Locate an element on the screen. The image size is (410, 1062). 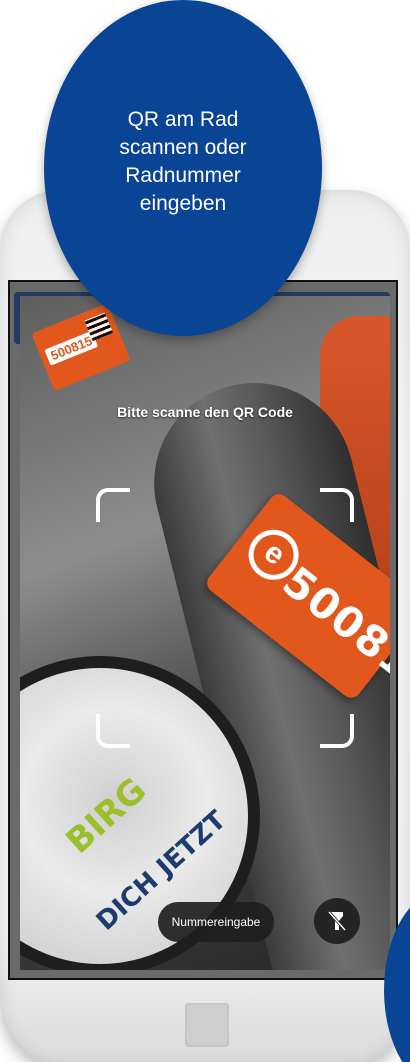
flashlight-off-icon is located at coordinates (337, 921).